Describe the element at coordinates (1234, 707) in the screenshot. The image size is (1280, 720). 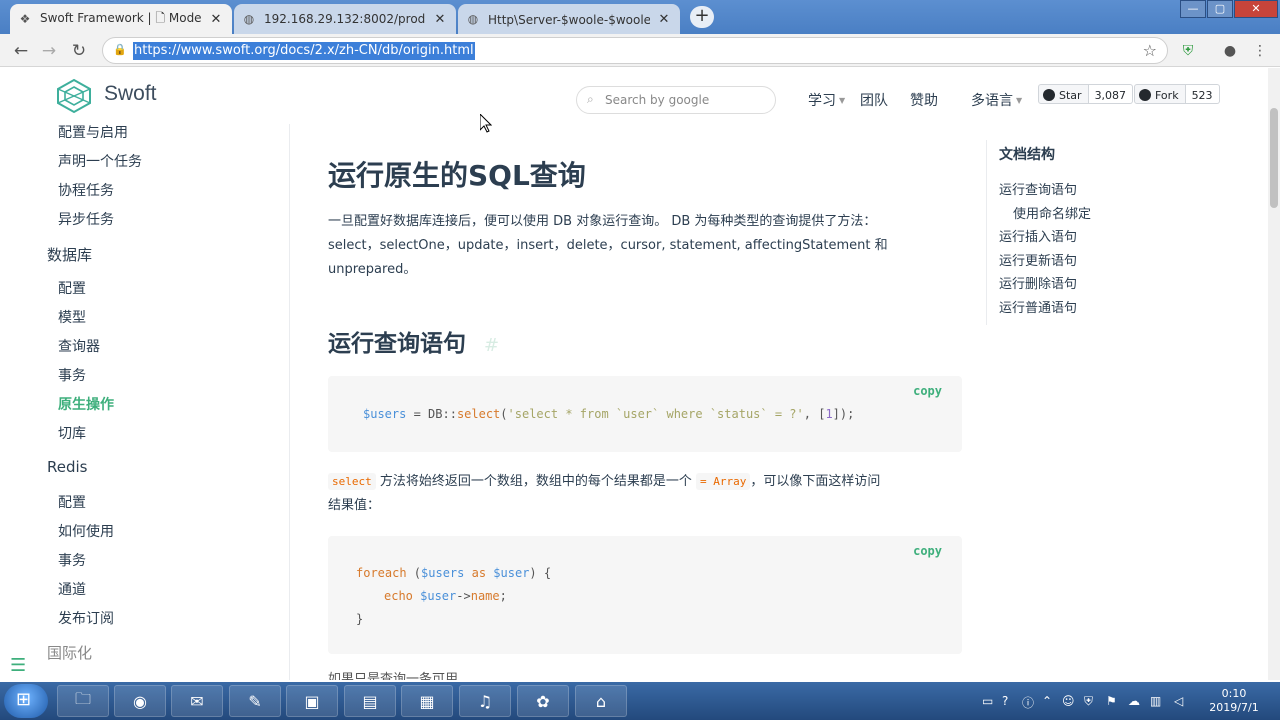
I see `clock-date: 2019/7/1` at that location.